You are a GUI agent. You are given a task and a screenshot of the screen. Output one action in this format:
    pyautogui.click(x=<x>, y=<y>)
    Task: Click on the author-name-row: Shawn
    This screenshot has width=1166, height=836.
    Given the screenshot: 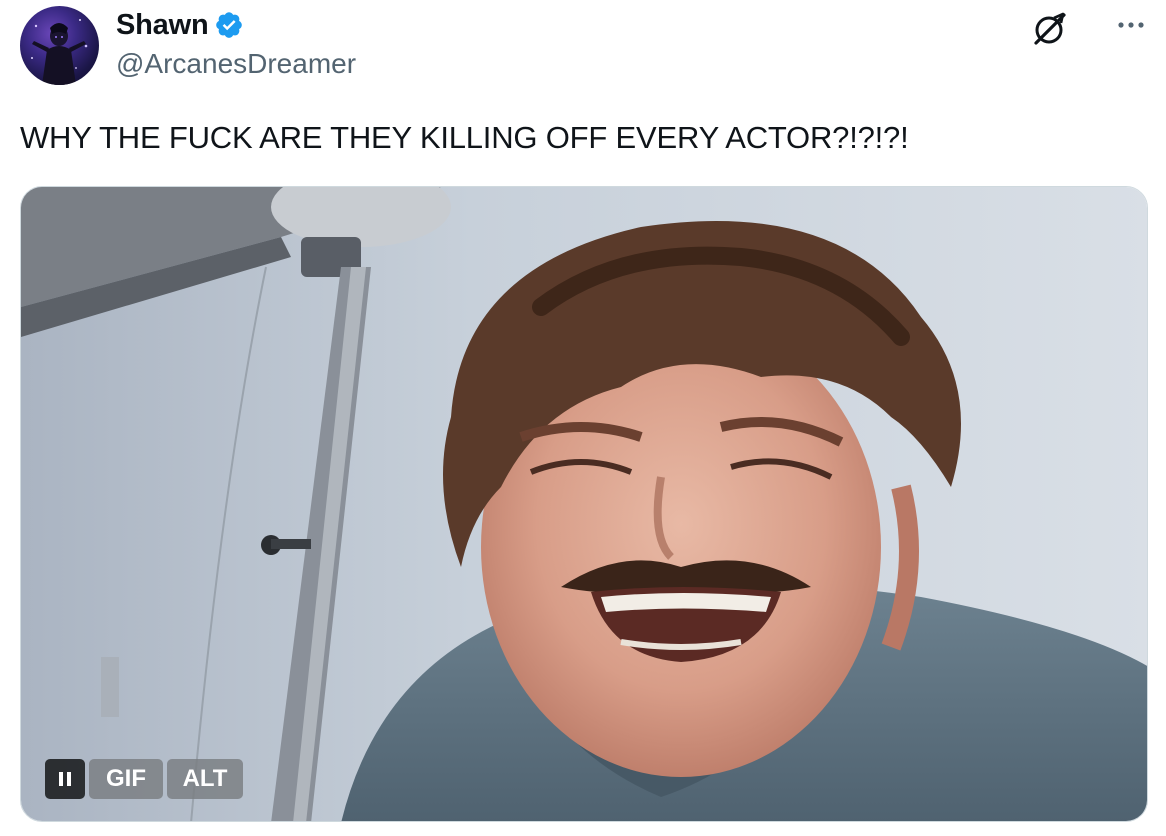 What is the action you would take?
    pyautogui.click(x=180, y=25)
    